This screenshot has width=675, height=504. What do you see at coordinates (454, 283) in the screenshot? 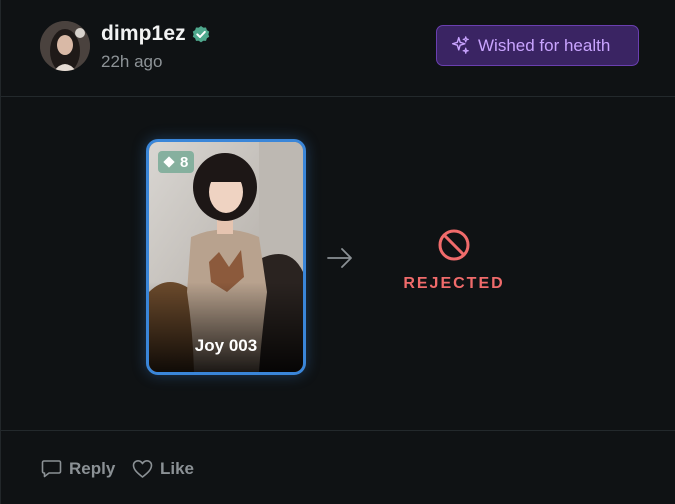
I see `status-label: REJECTED` at bounding box center [454, 283].